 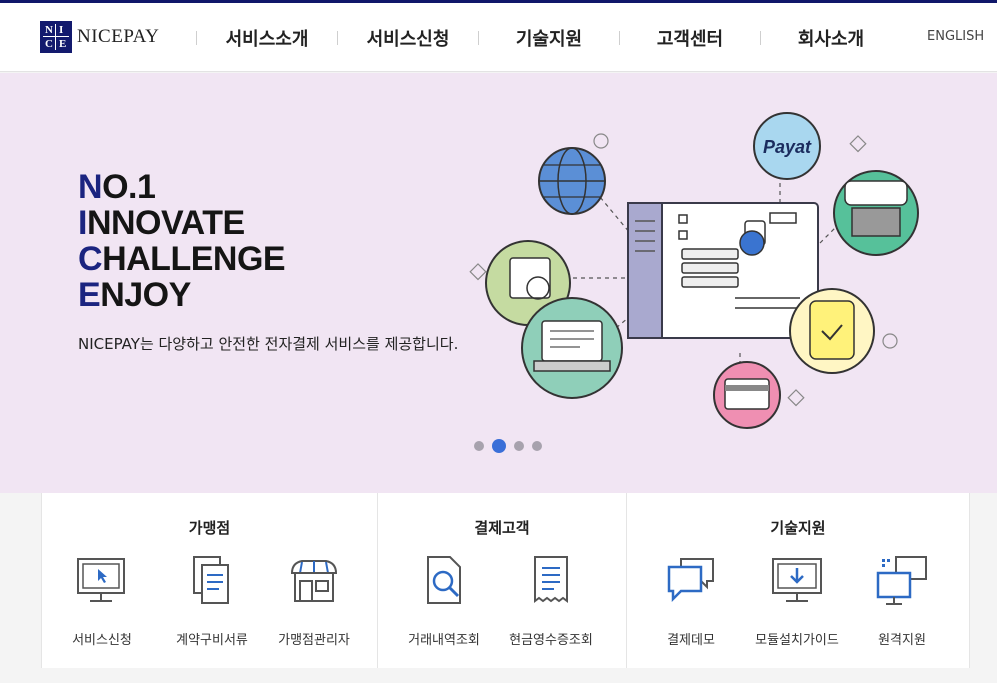 I want to click on quick-item-remote-support: 원격지원, so click(x=902, y=600).